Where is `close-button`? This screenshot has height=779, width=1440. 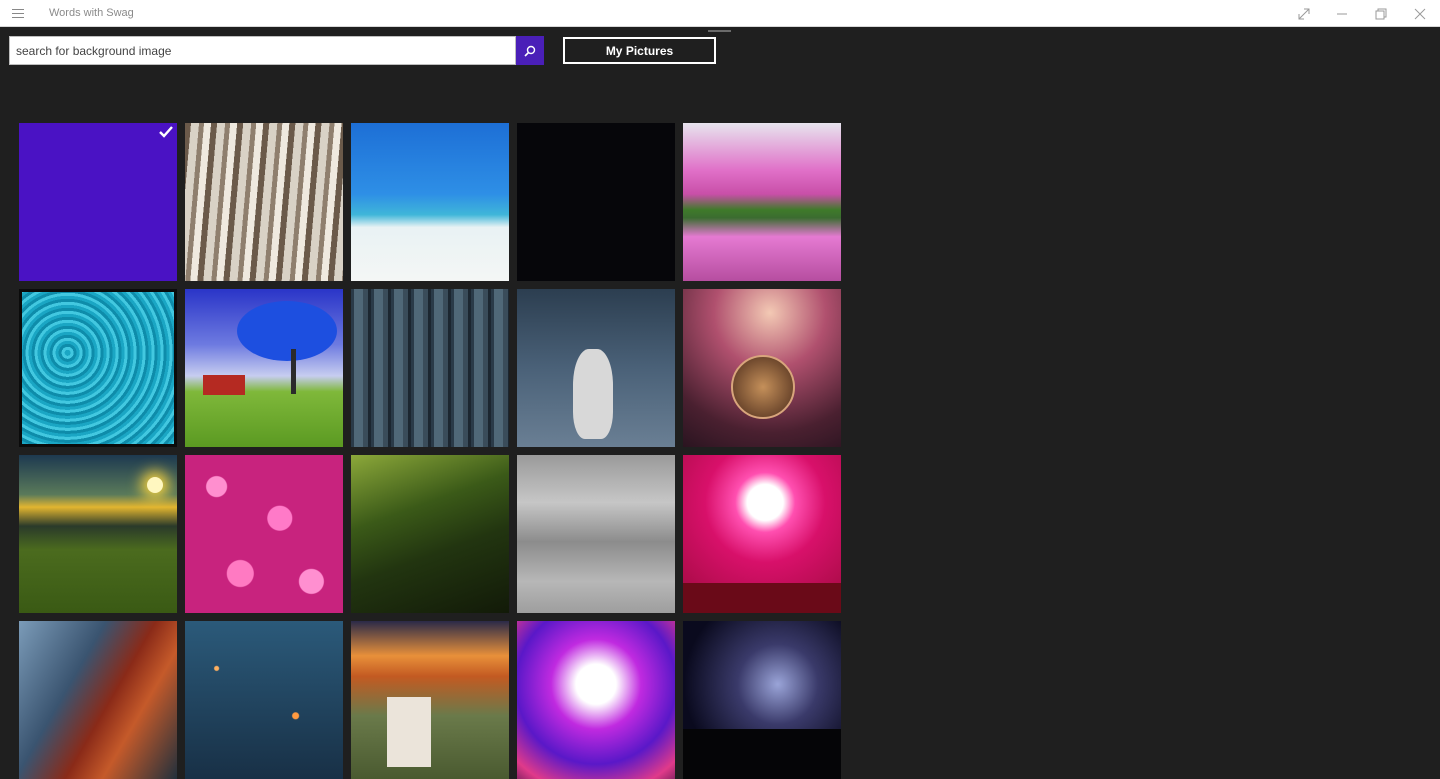
close-button is located at coordinates (1420, 13).